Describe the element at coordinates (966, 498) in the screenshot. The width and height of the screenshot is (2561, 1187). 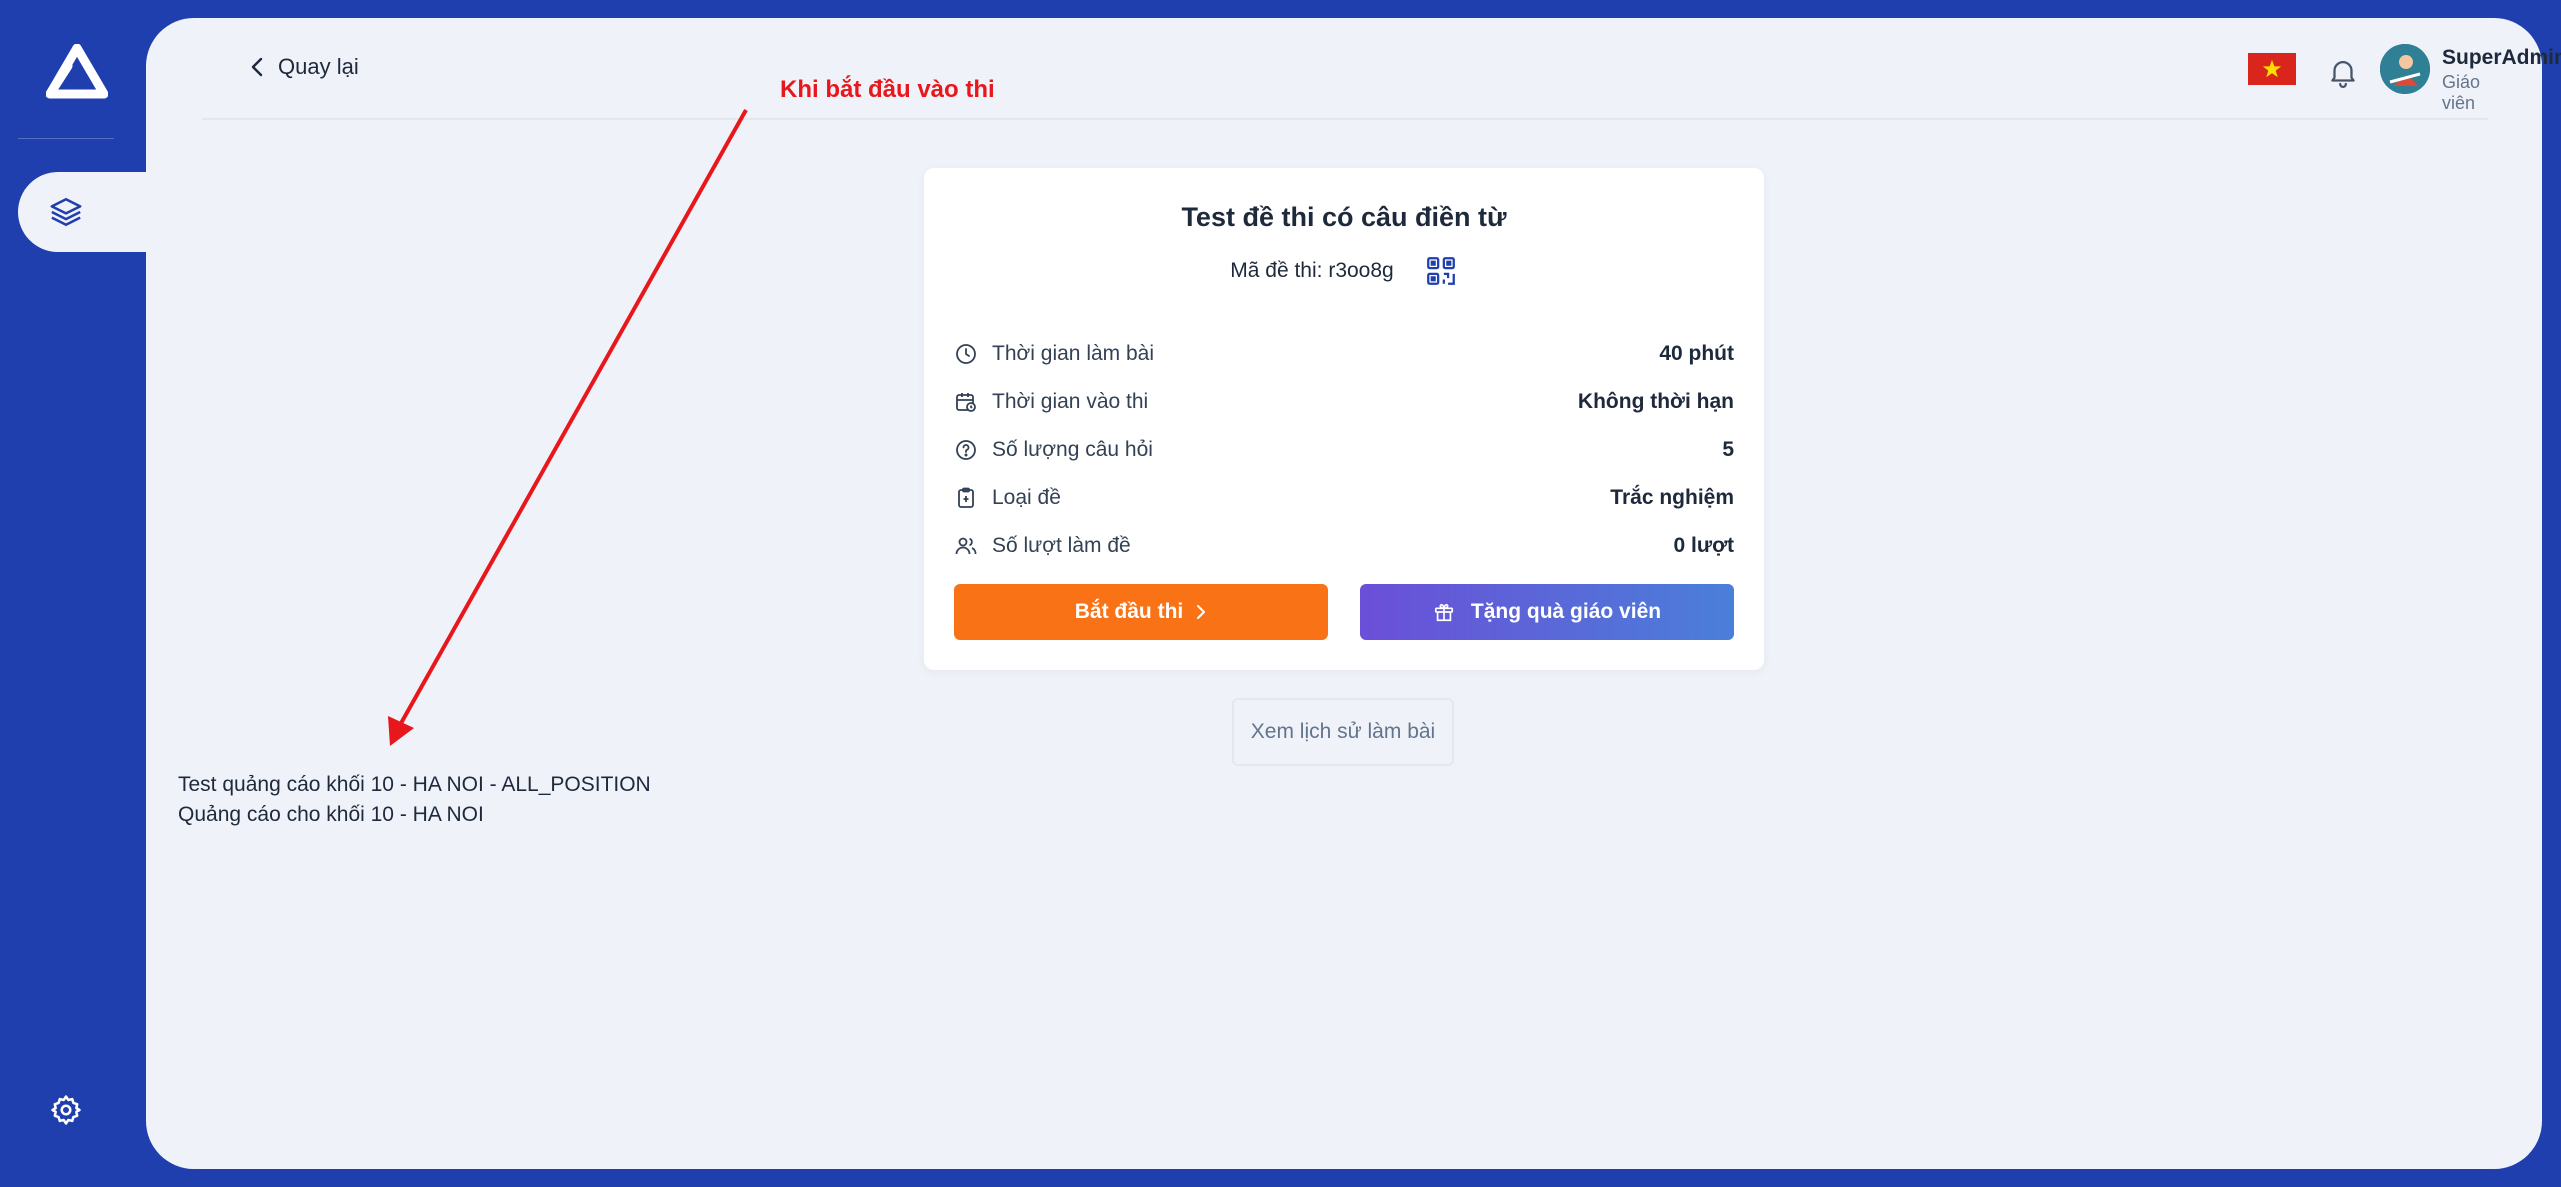
I see `clipboard-icon` at that location.